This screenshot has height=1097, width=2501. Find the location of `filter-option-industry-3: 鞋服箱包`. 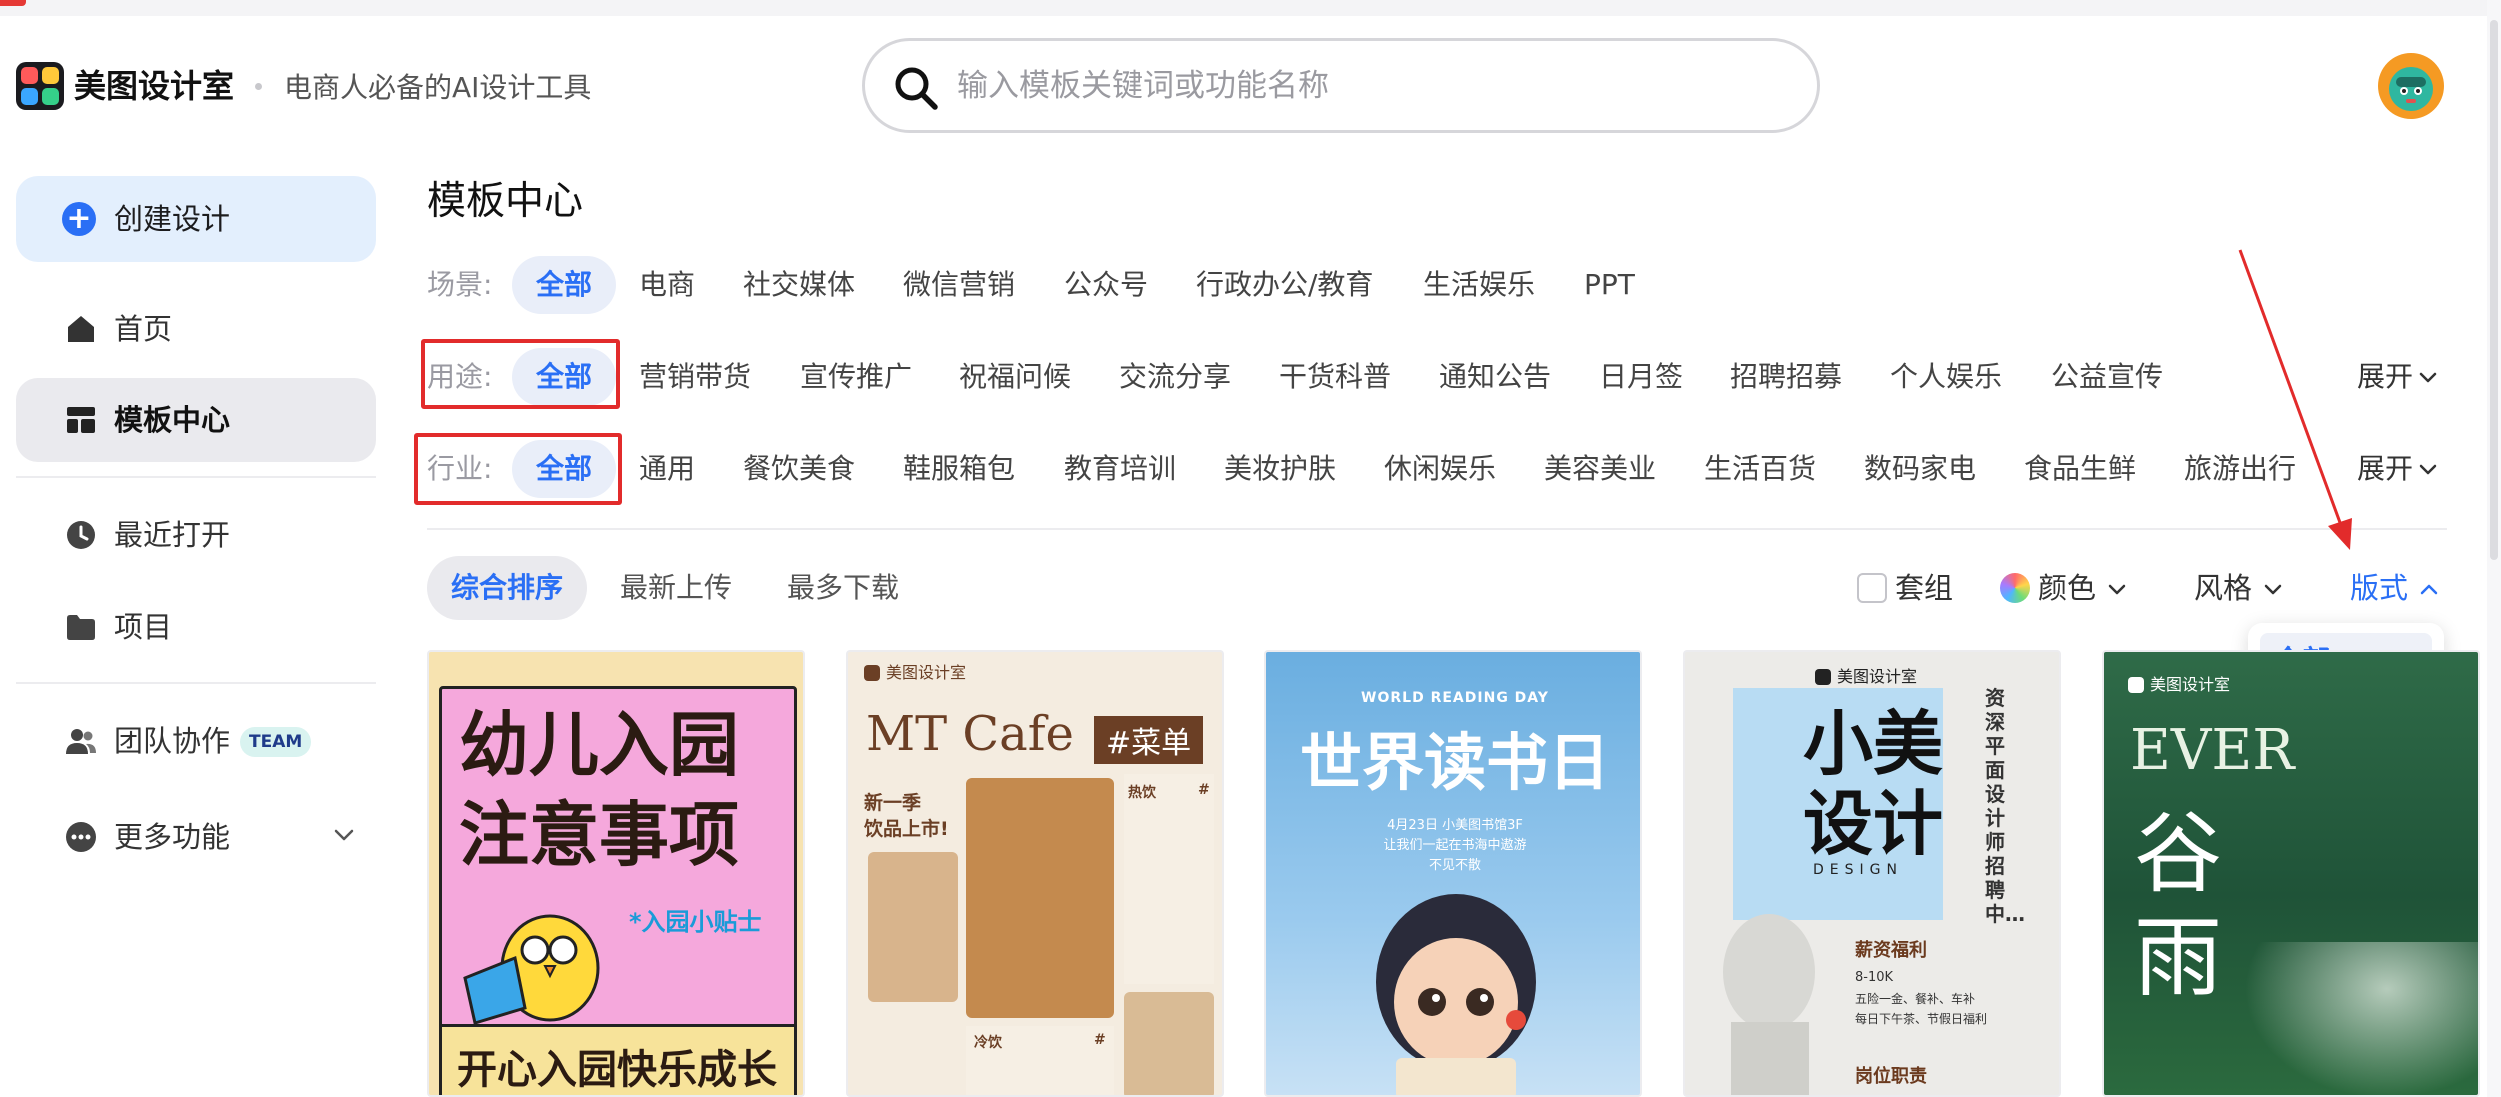

filter-option-industry-3: 鞋服箱包 is located at coordinates (959, 469).